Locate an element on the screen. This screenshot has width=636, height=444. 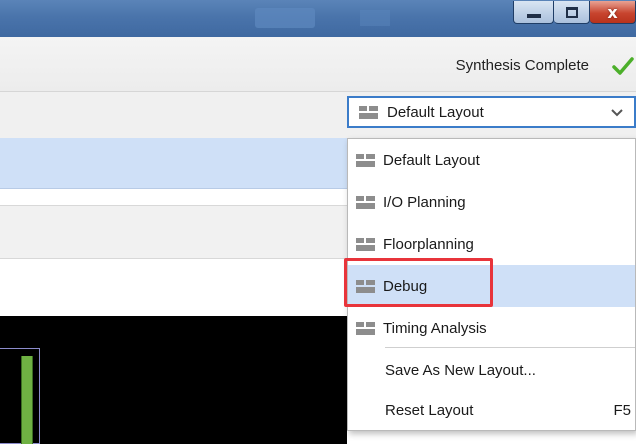
close-button: x is located at coordinates (613, 12).